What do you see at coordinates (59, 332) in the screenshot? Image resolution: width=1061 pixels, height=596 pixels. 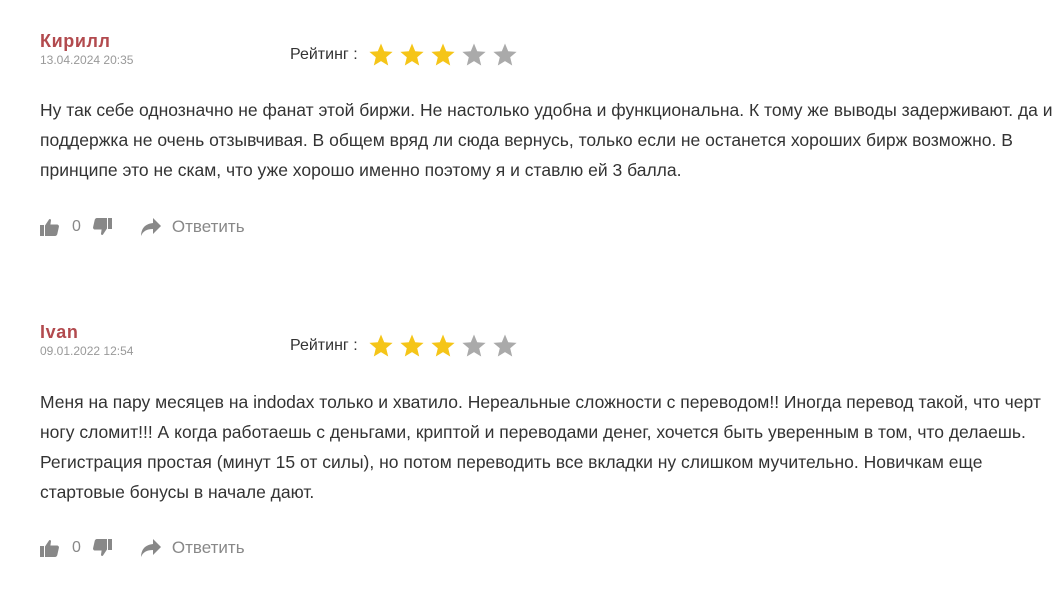 I see `review-author: Ivan` at bounding box center [59, 332].